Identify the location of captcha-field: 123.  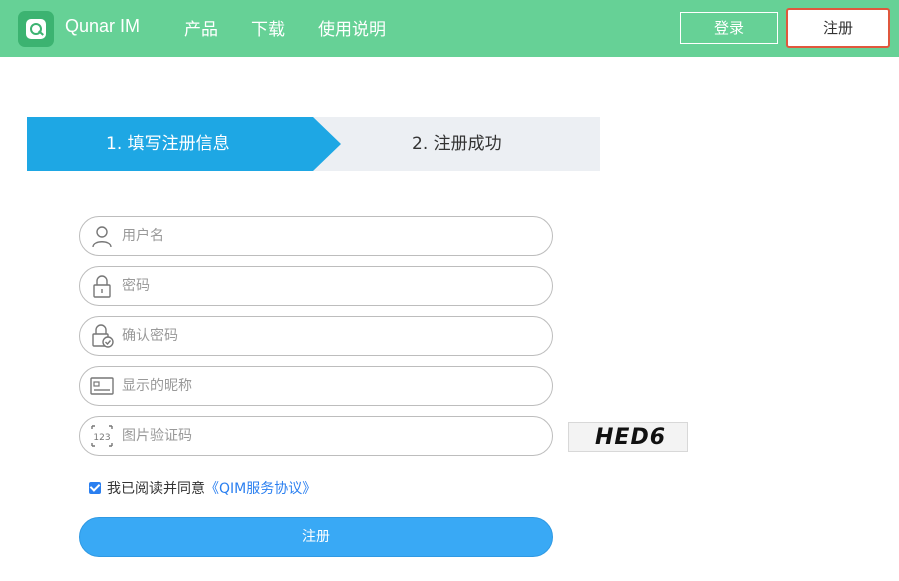
(316, 436).